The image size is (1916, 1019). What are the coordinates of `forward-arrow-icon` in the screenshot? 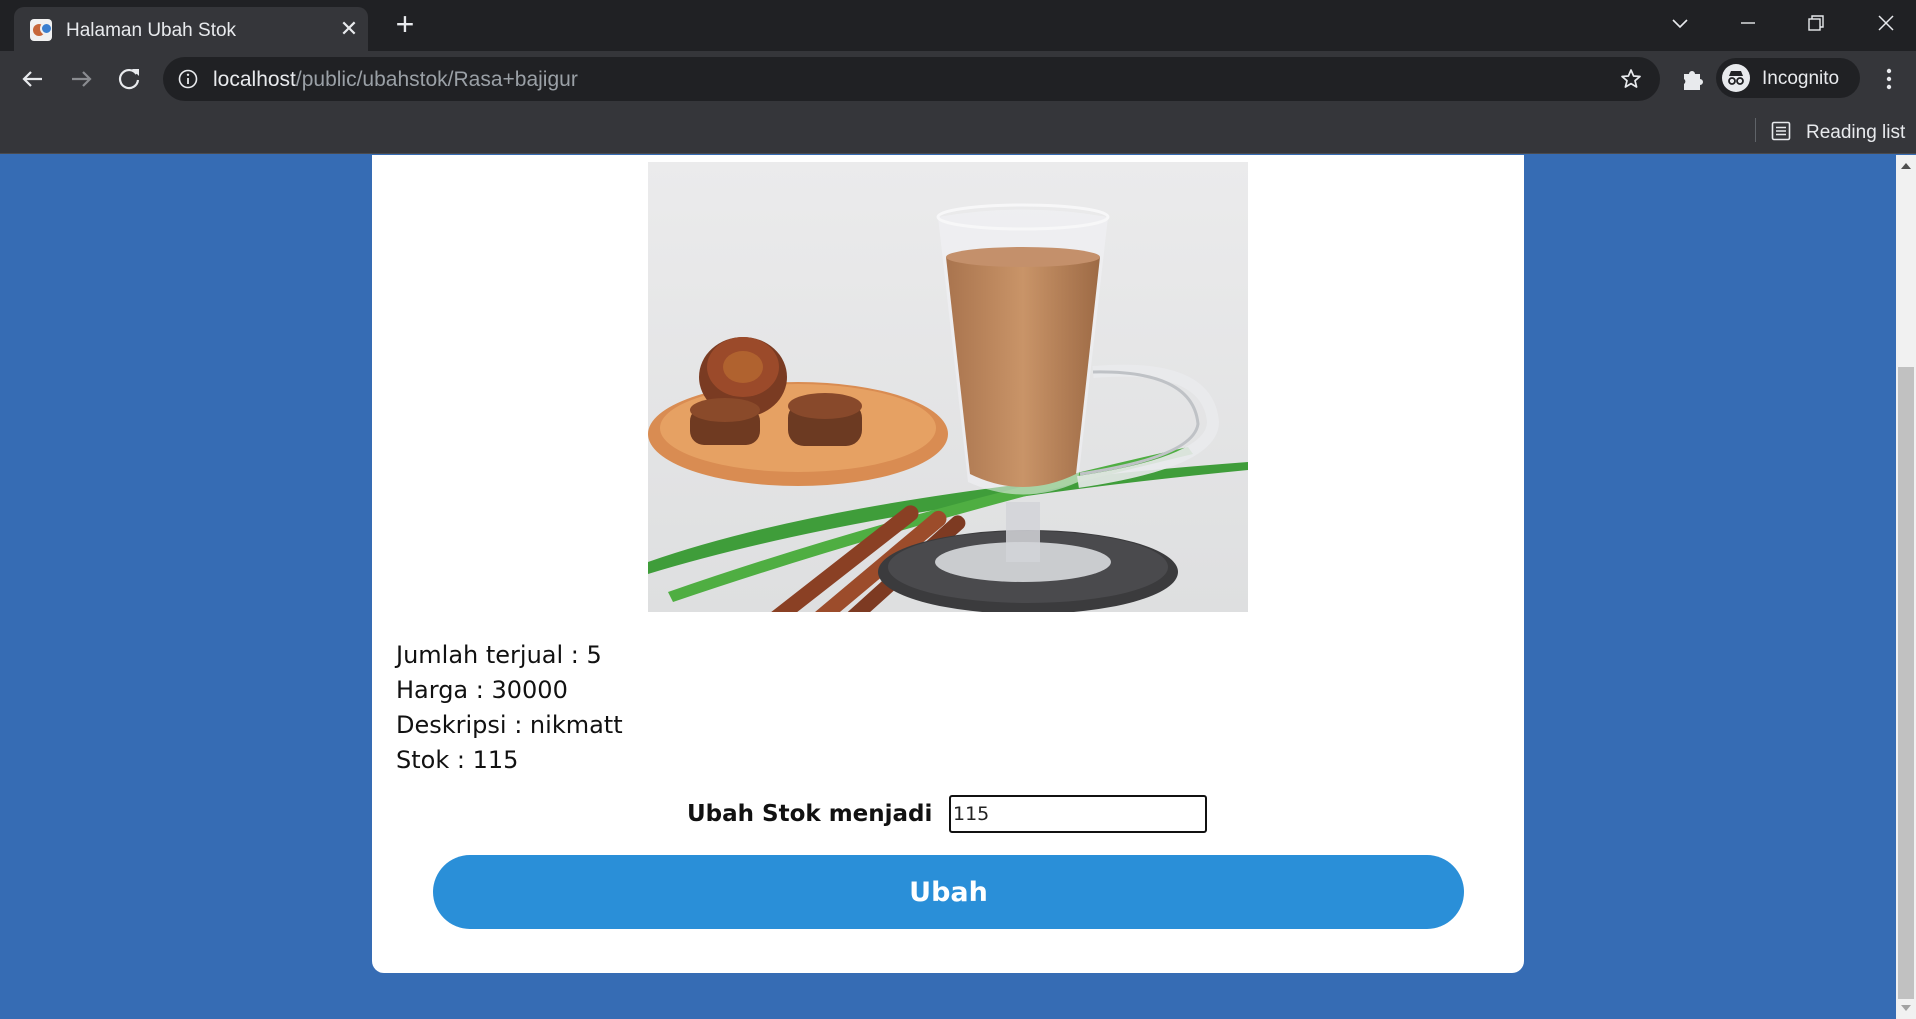 It's located at (81, 79).